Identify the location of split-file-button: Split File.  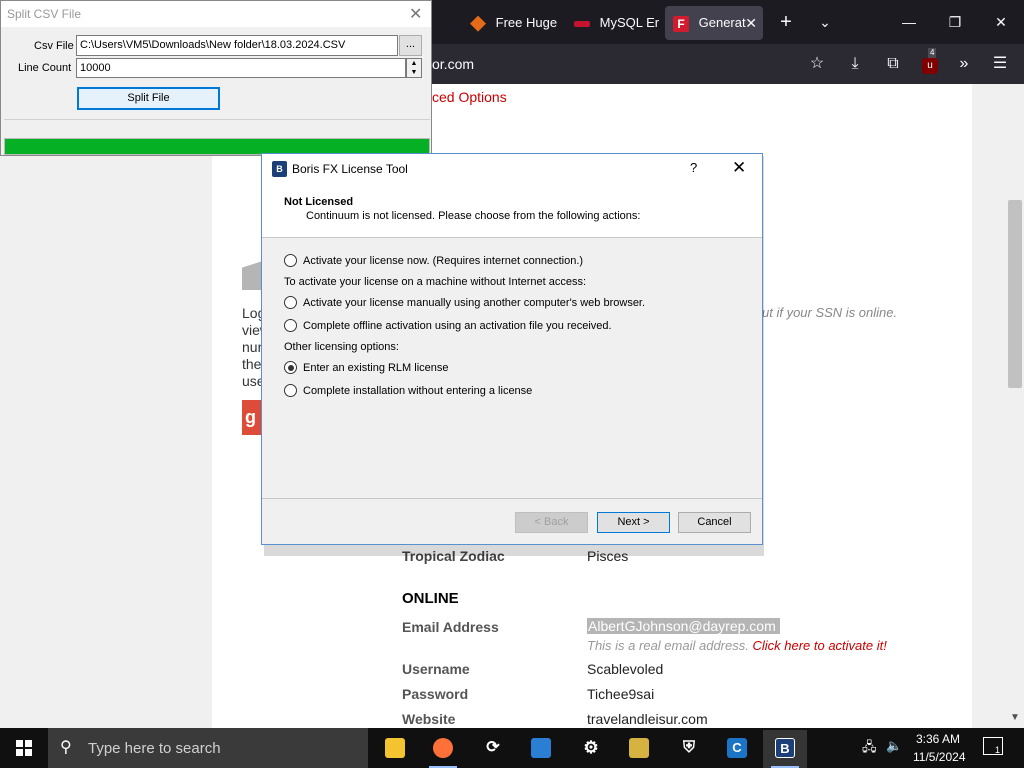
(148, 98).